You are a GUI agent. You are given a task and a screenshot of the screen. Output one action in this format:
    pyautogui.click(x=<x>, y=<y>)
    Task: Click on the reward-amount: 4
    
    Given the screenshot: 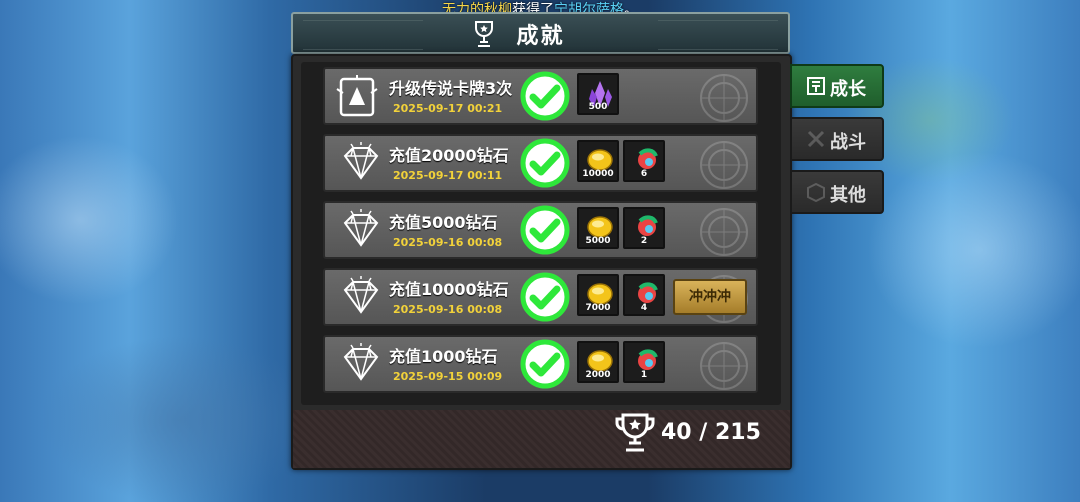 What is the action you would take?
    pyautogui.click(x=644, y=308)
    